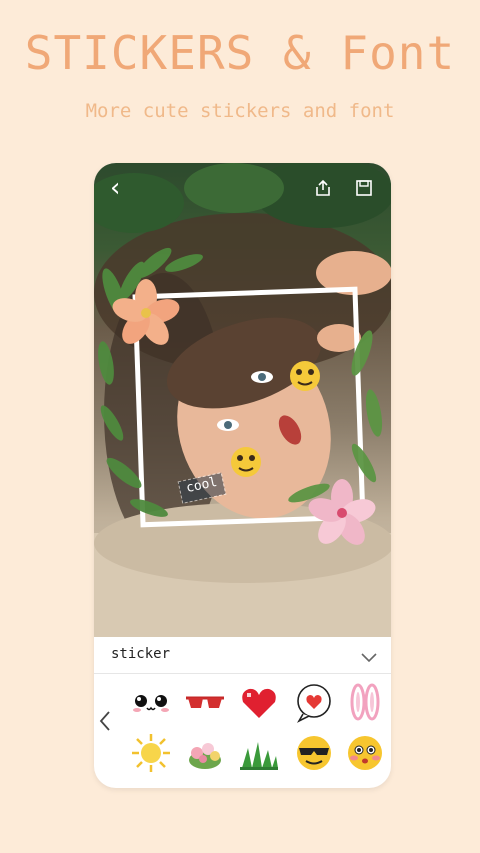 The width and height of the screenshot is (480, 853). I want to click on sticker-tray, so click(242, 731).